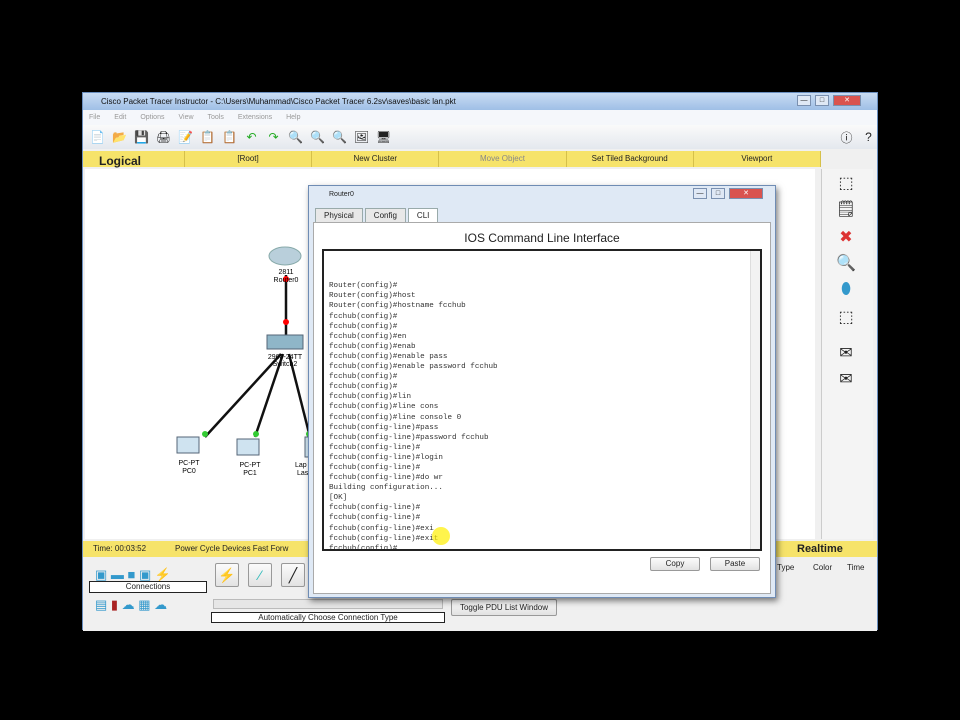  I want to click on set-tiled-background-button: Set Tiled Background, so click(630, 159).